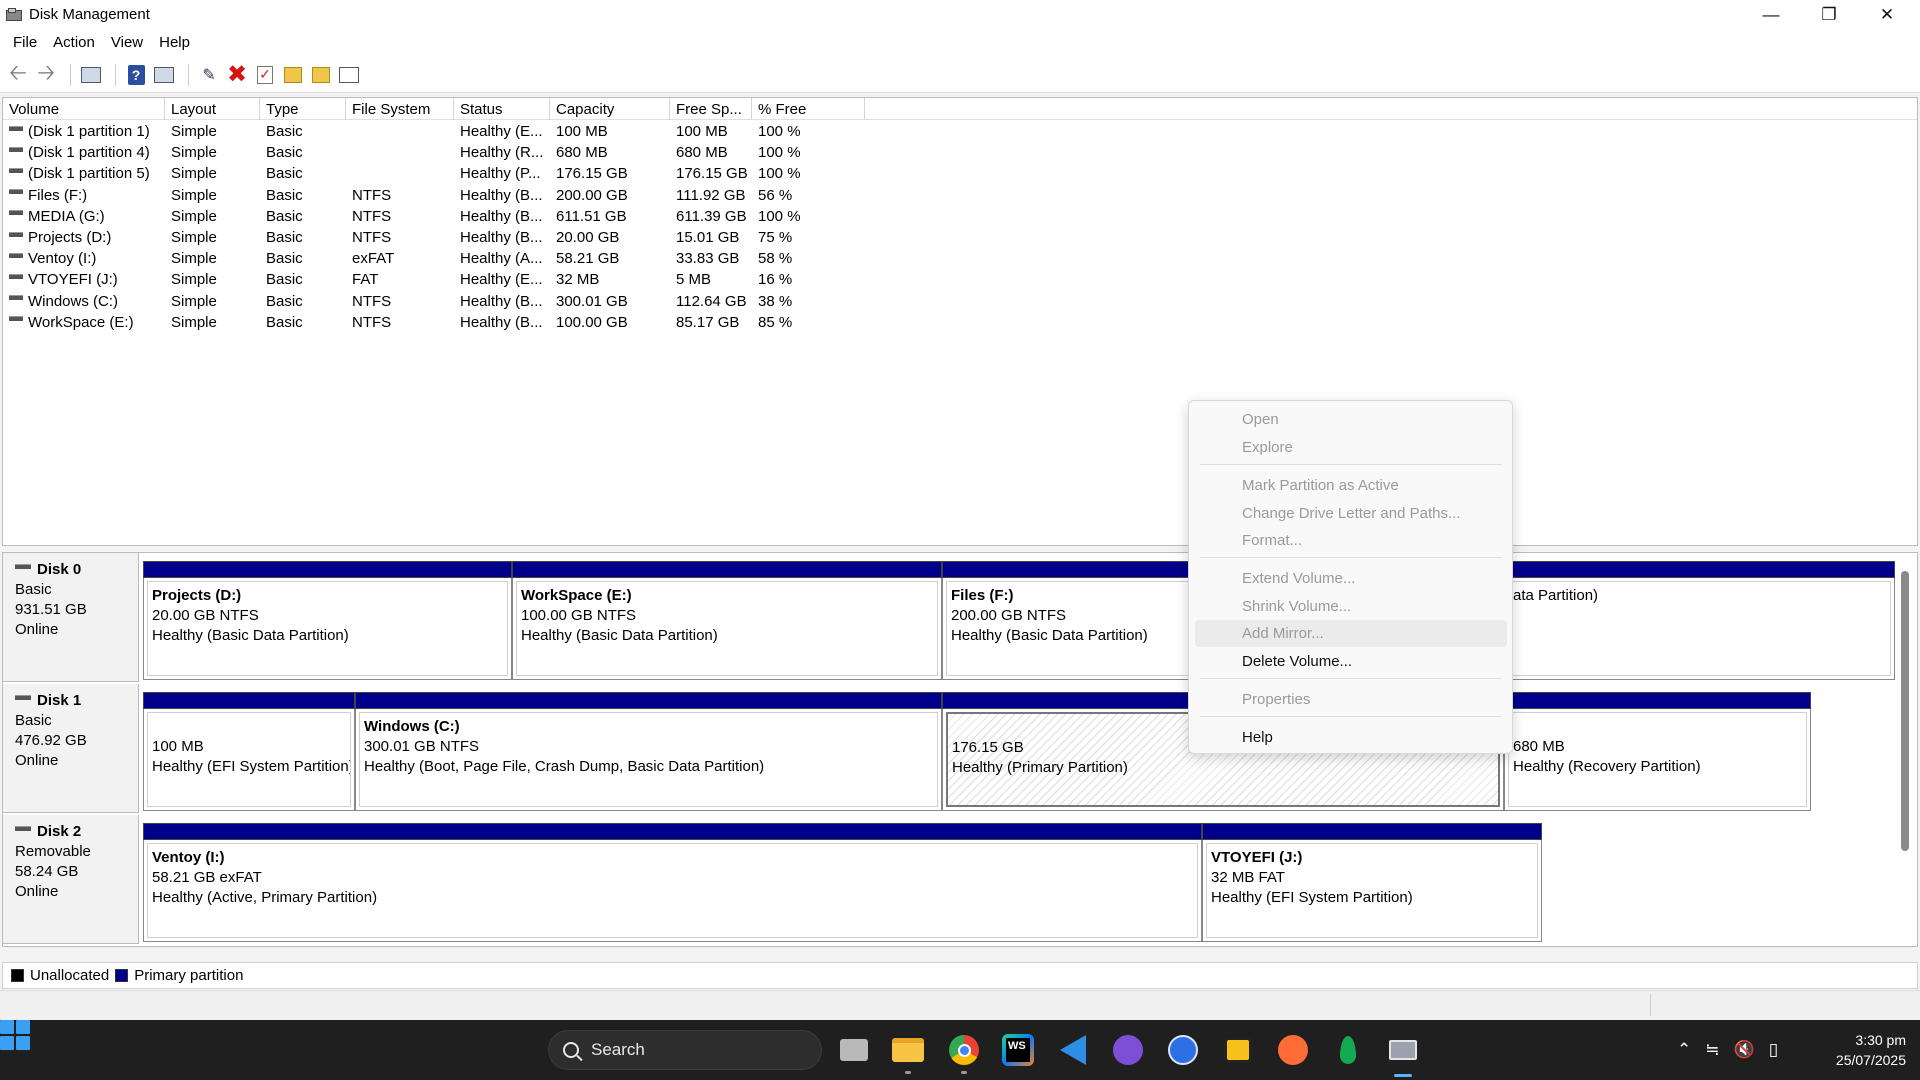  I want to click on disk-icon, so click(23, 697).